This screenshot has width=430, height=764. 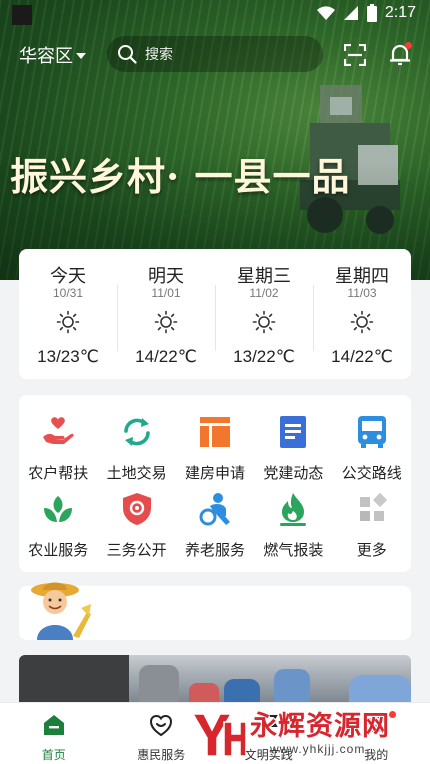 I want to click on announcement-card, so click(x=215, y=611).